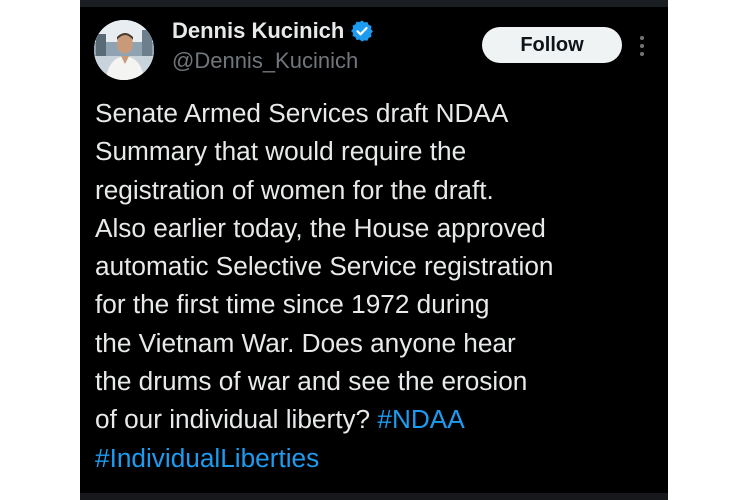 The image size is (750, 500). I want to click on tweet-line: registration of women for the draft., so click(294, 189).